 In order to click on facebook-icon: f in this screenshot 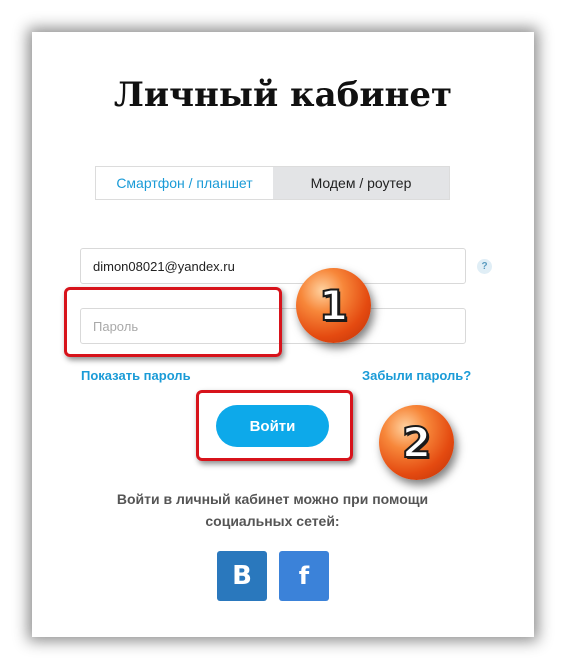, I will do `click(304, 576)`.